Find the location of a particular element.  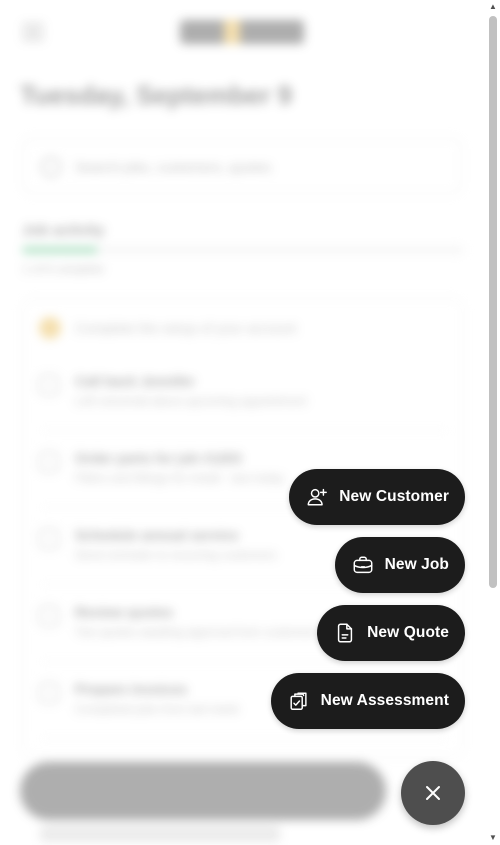

close-icon is located at coordinates (433, 793).